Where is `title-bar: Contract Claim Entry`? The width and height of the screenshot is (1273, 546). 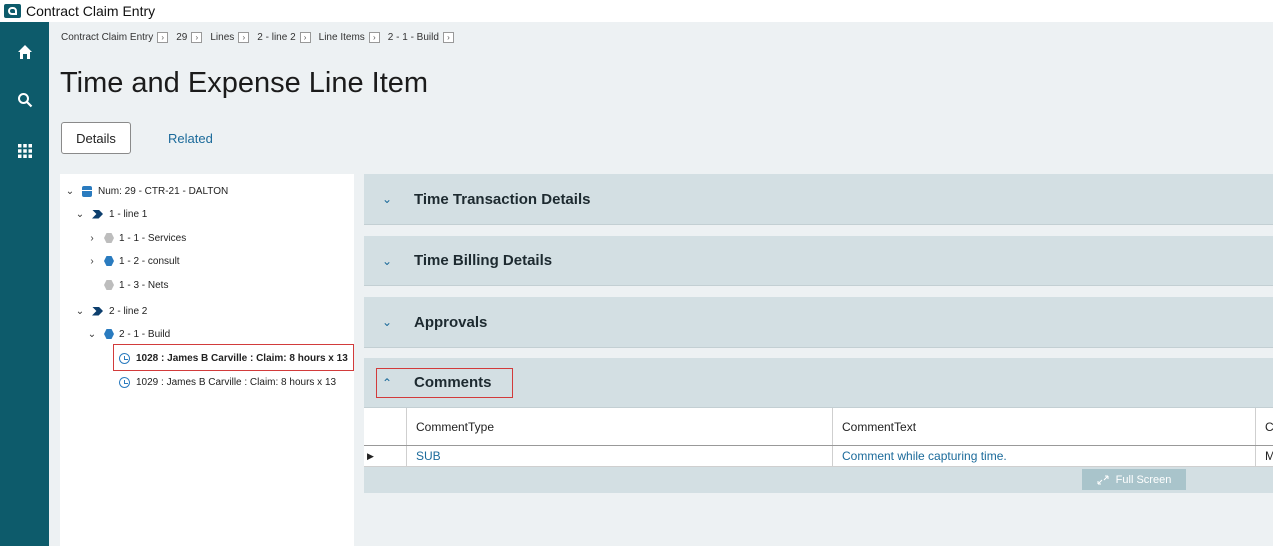 title-bar: Contract Claim Entry is located at coordinates (636, 11).